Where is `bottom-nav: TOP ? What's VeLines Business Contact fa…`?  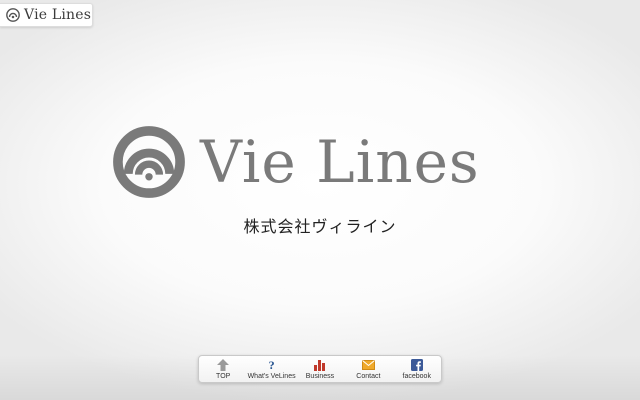 bottom-nav: TOP ? What's VeLines Business Contact fa… is located at coordinates (320, 369).